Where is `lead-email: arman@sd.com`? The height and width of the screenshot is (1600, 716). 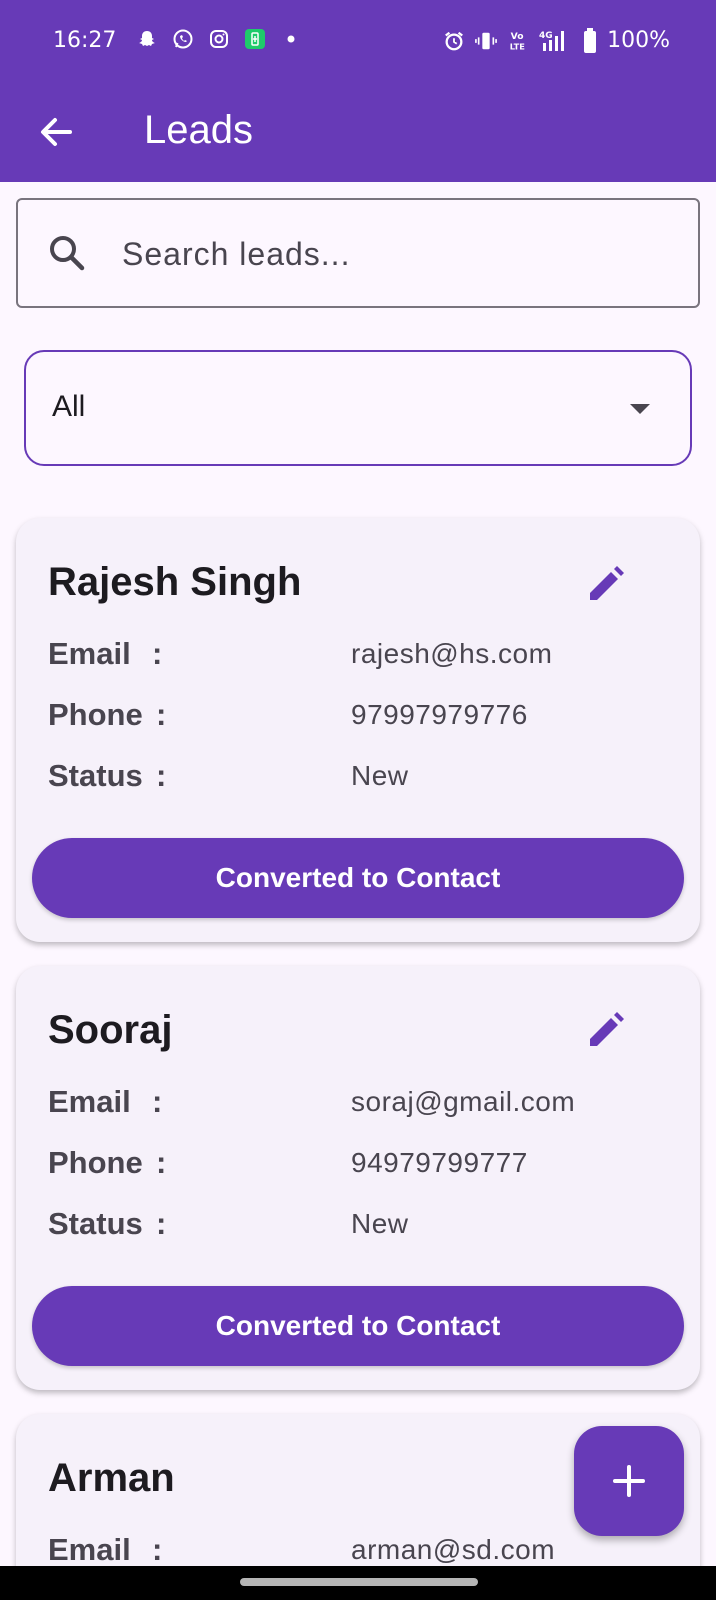
lead-email: arman@sd.com is located at coordinates (453, 1549).